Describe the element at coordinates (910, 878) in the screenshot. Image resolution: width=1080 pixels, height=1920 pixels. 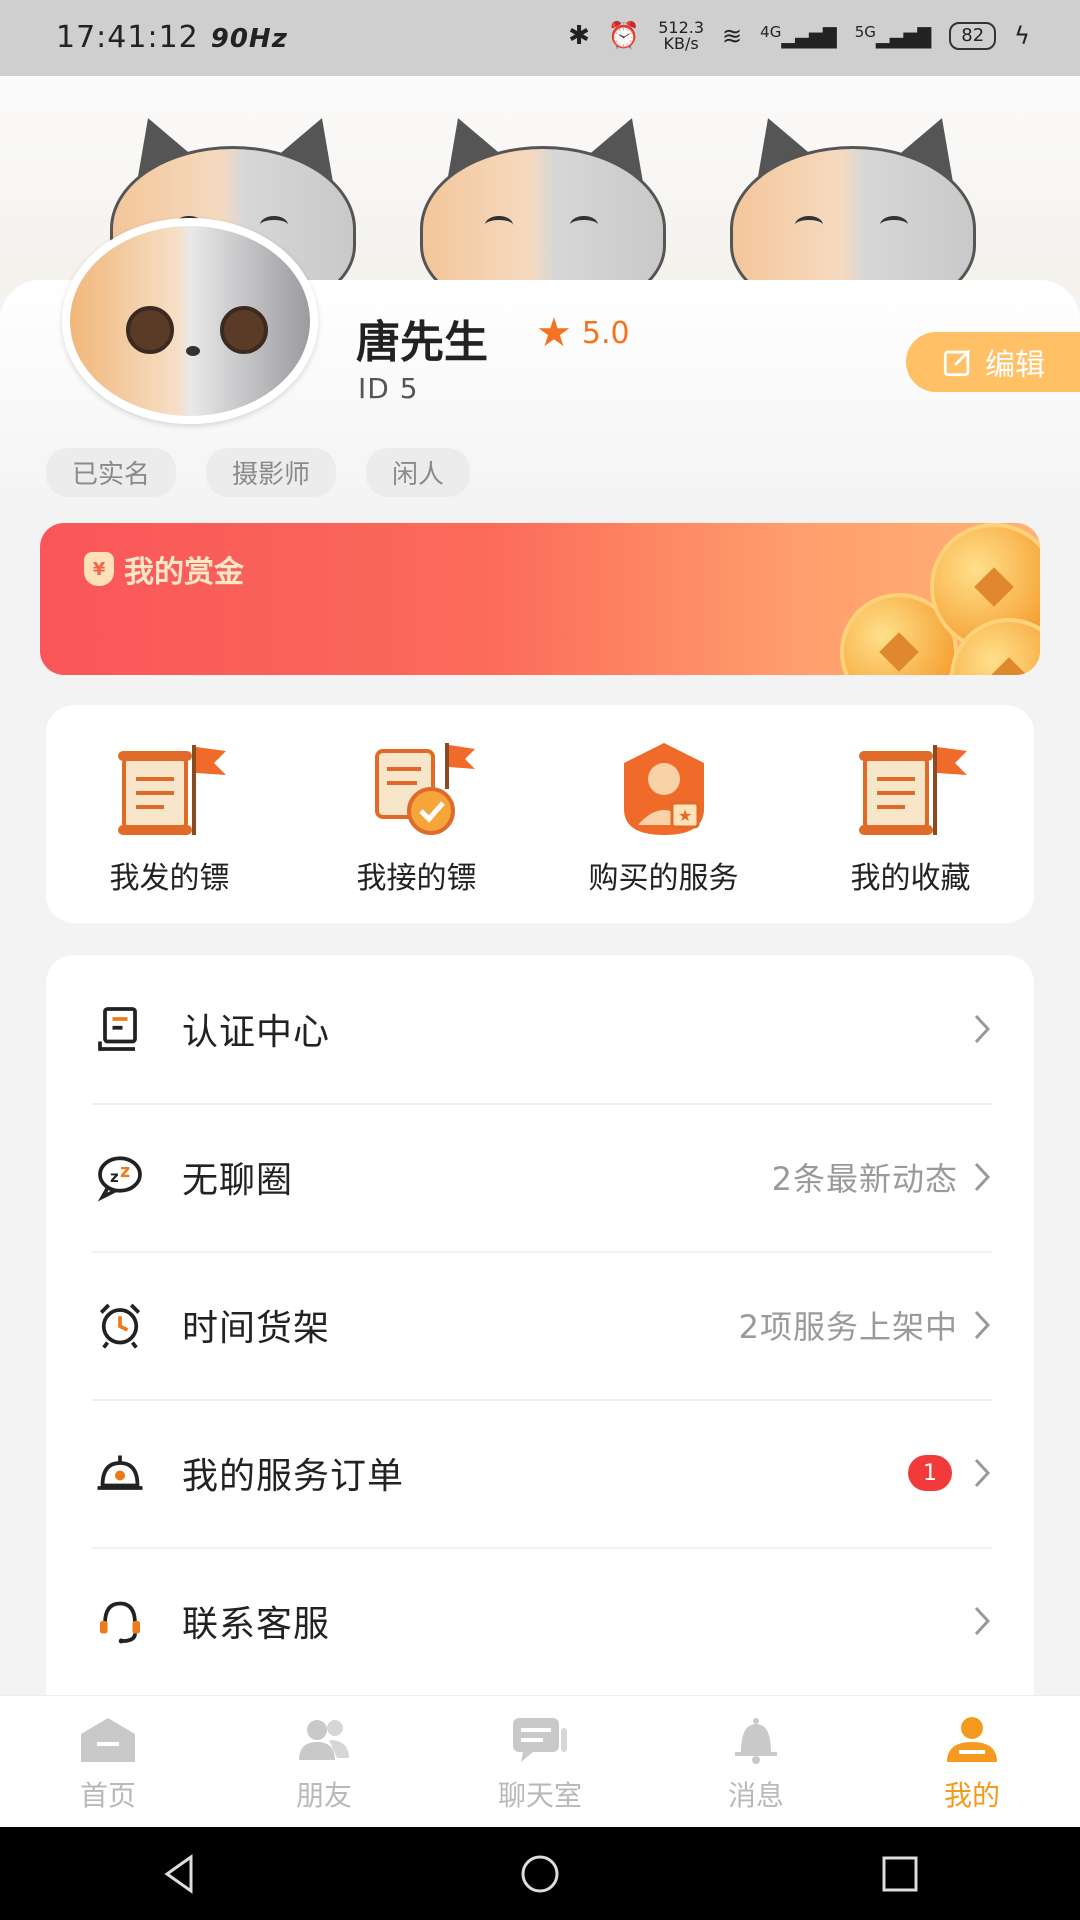
I see `quick-action-label: 我的收藏` at that location.